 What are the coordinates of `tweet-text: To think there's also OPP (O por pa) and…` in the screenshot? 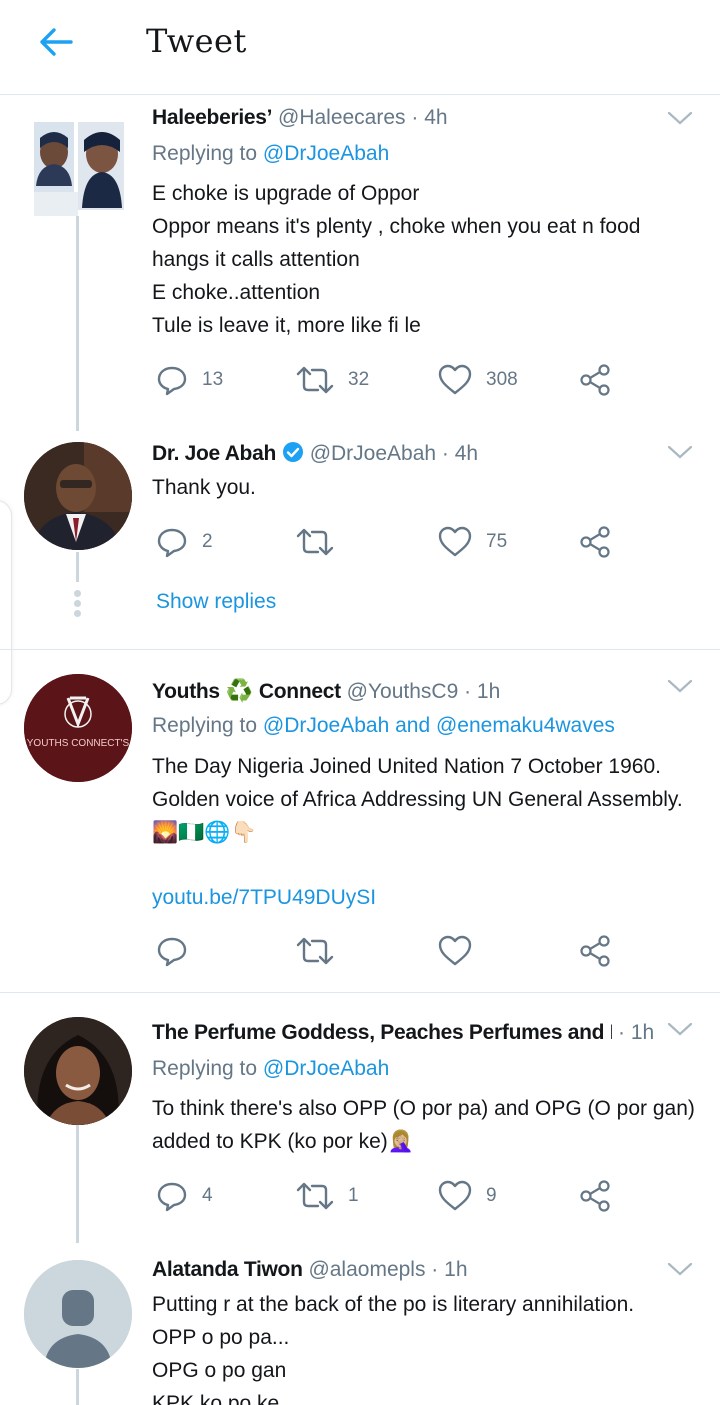 It's located at (432, 1125).